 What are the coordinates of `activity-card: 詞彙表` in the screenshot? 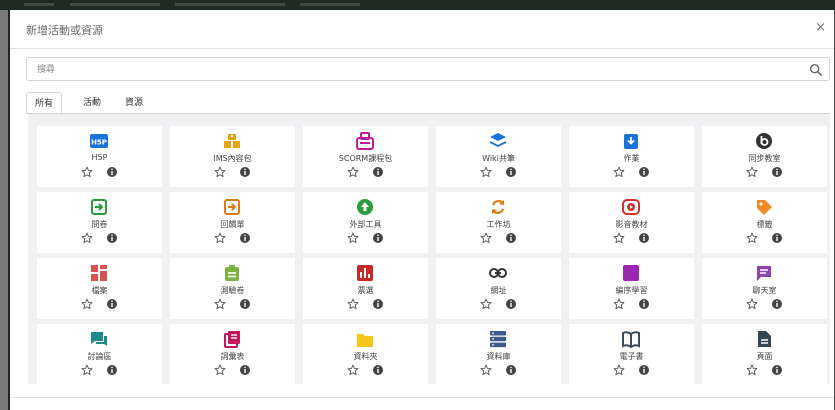 It's located at (232, 354).